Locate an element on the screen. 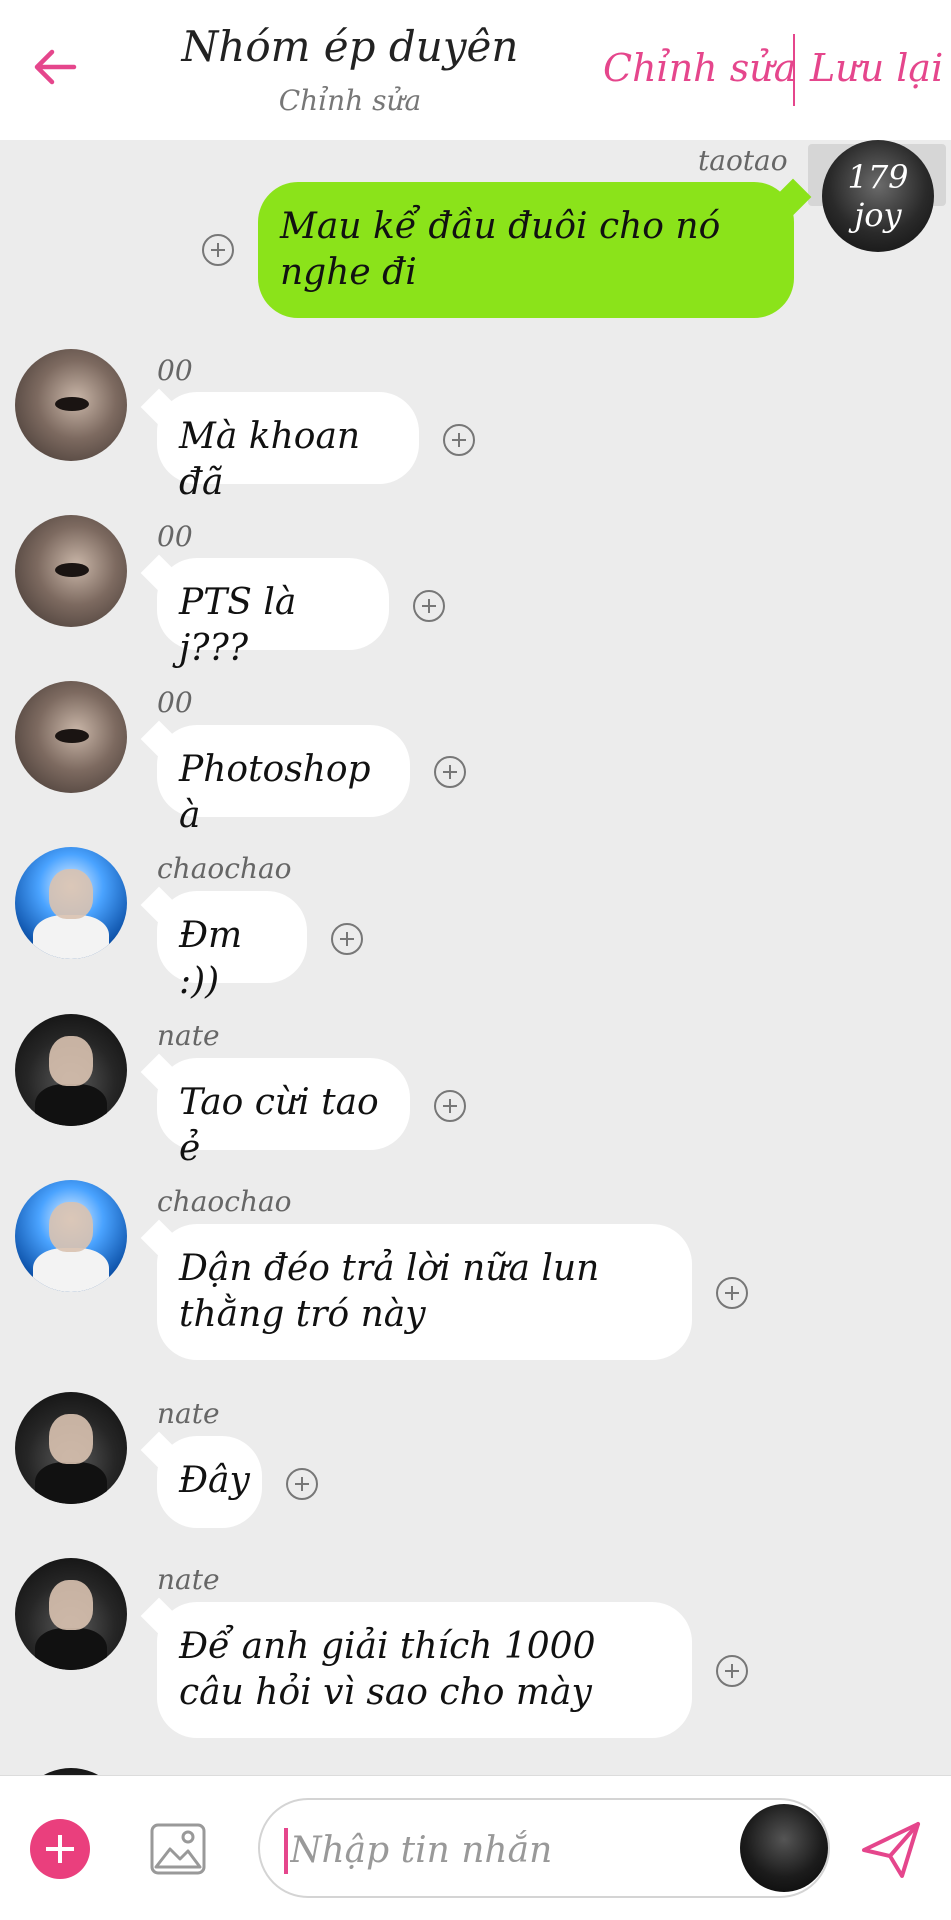  edit-button: Chỉnh sửa is located at coordinates (699, 68).